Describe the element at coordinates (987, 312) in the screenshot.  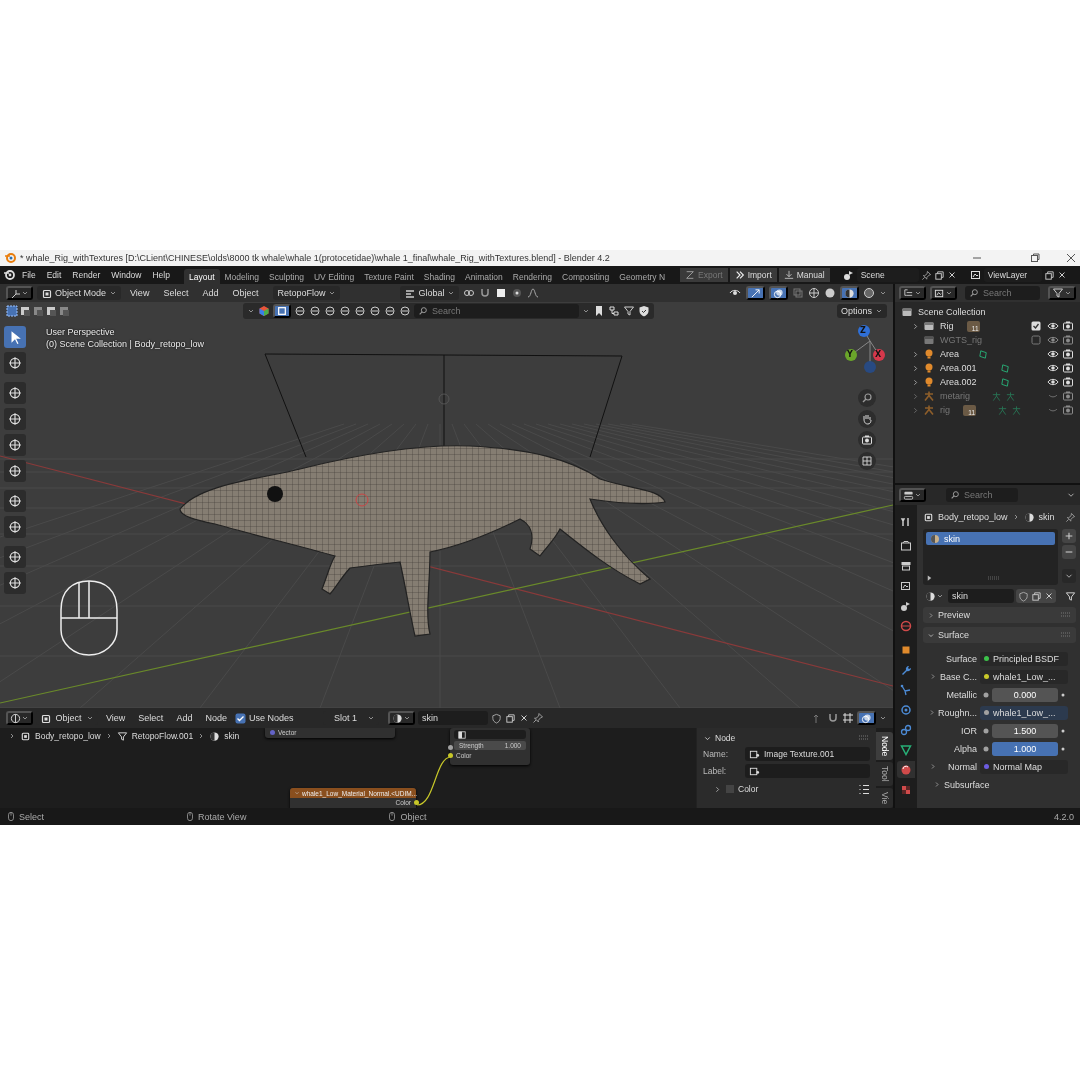
I see `outliner-row: Scene Collection` at that location.